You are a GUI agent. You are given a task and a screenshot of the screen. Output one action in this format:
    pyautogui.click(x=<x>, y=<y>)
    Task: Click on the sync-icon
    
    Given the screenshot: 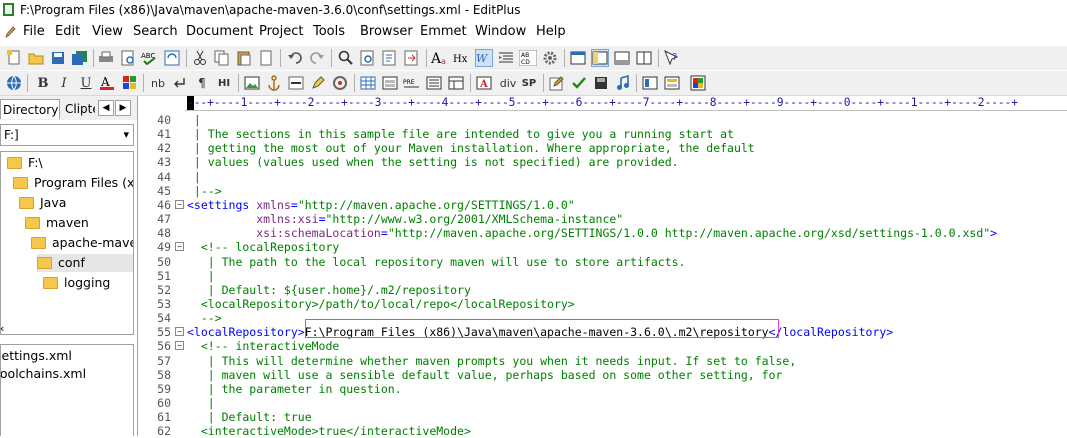 What is the action you would take?
    pyautogui.click(x=172, y=58)
    